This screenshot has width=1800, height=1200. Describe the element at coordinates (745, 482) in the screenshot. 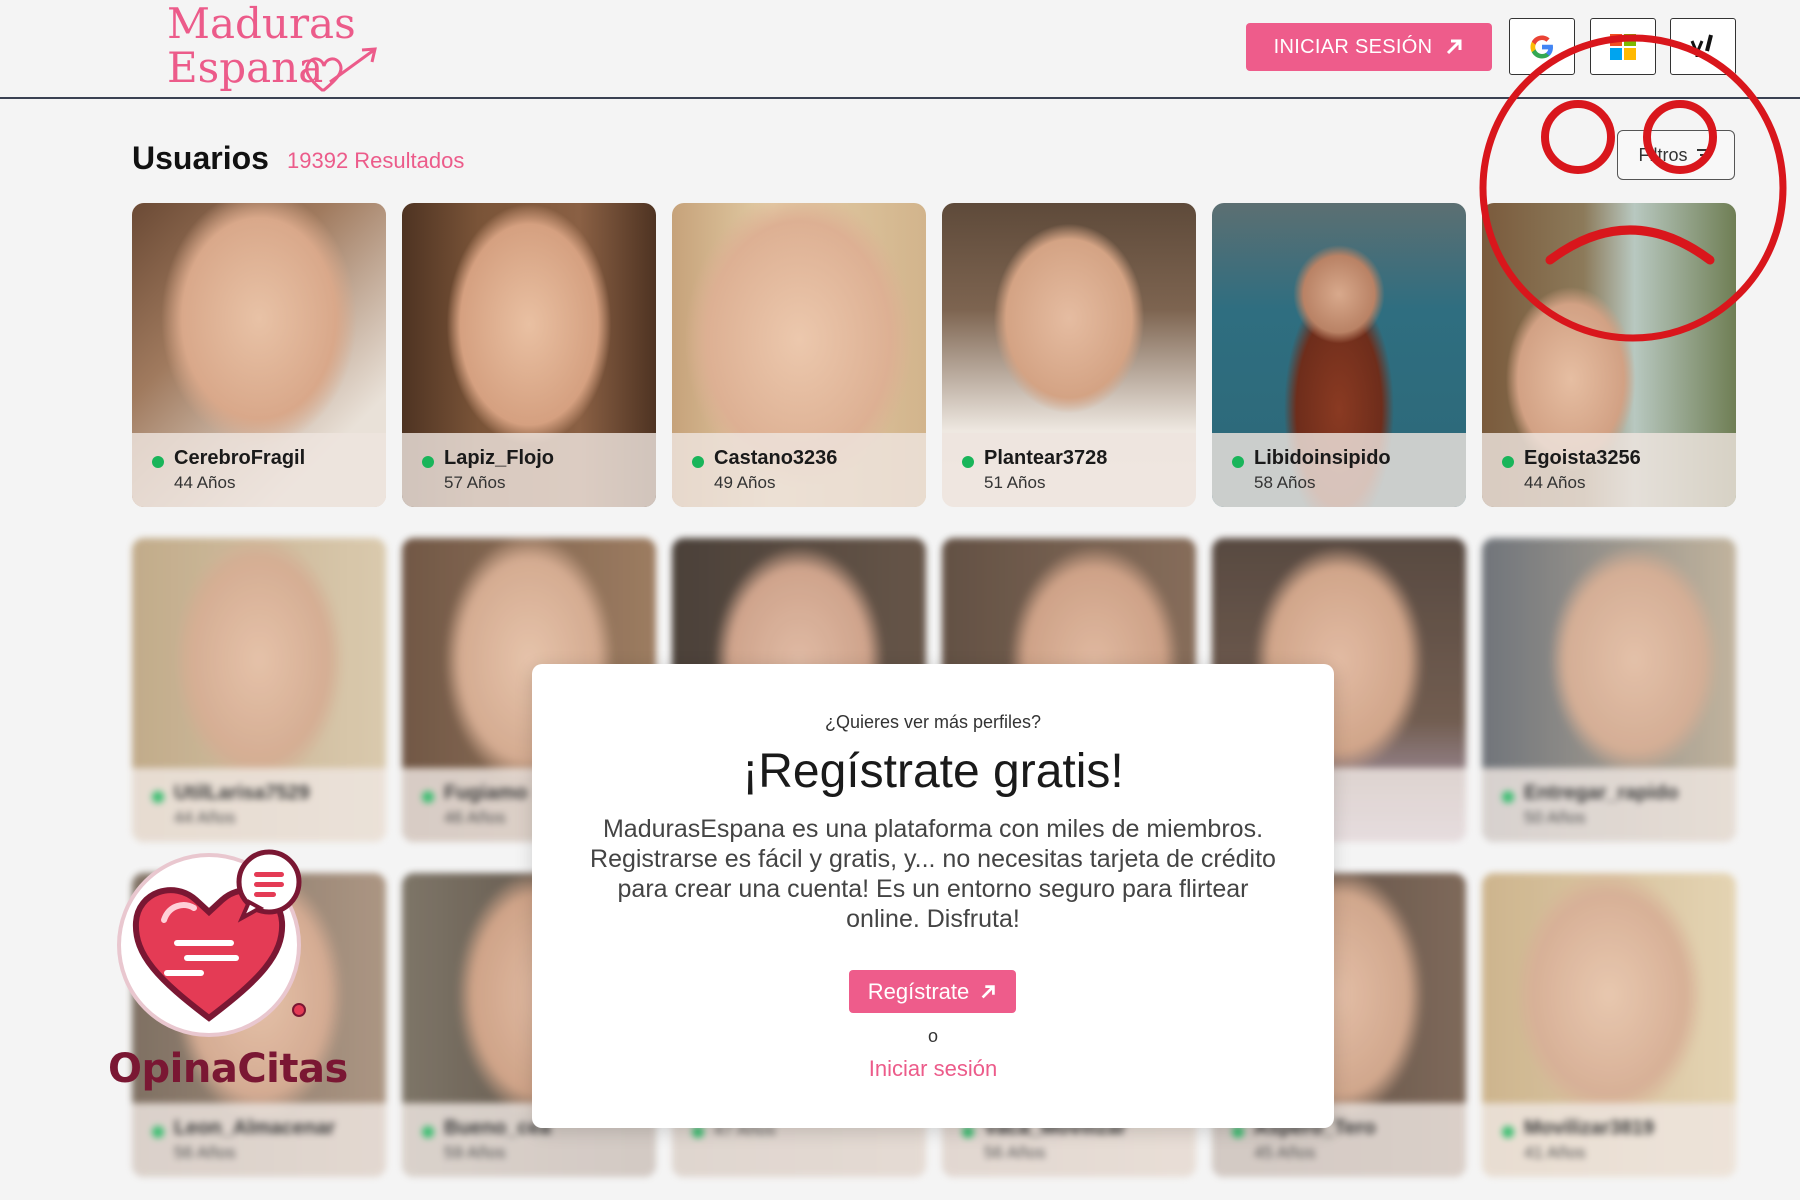

I see `profile-age: 49 Años` at that location.